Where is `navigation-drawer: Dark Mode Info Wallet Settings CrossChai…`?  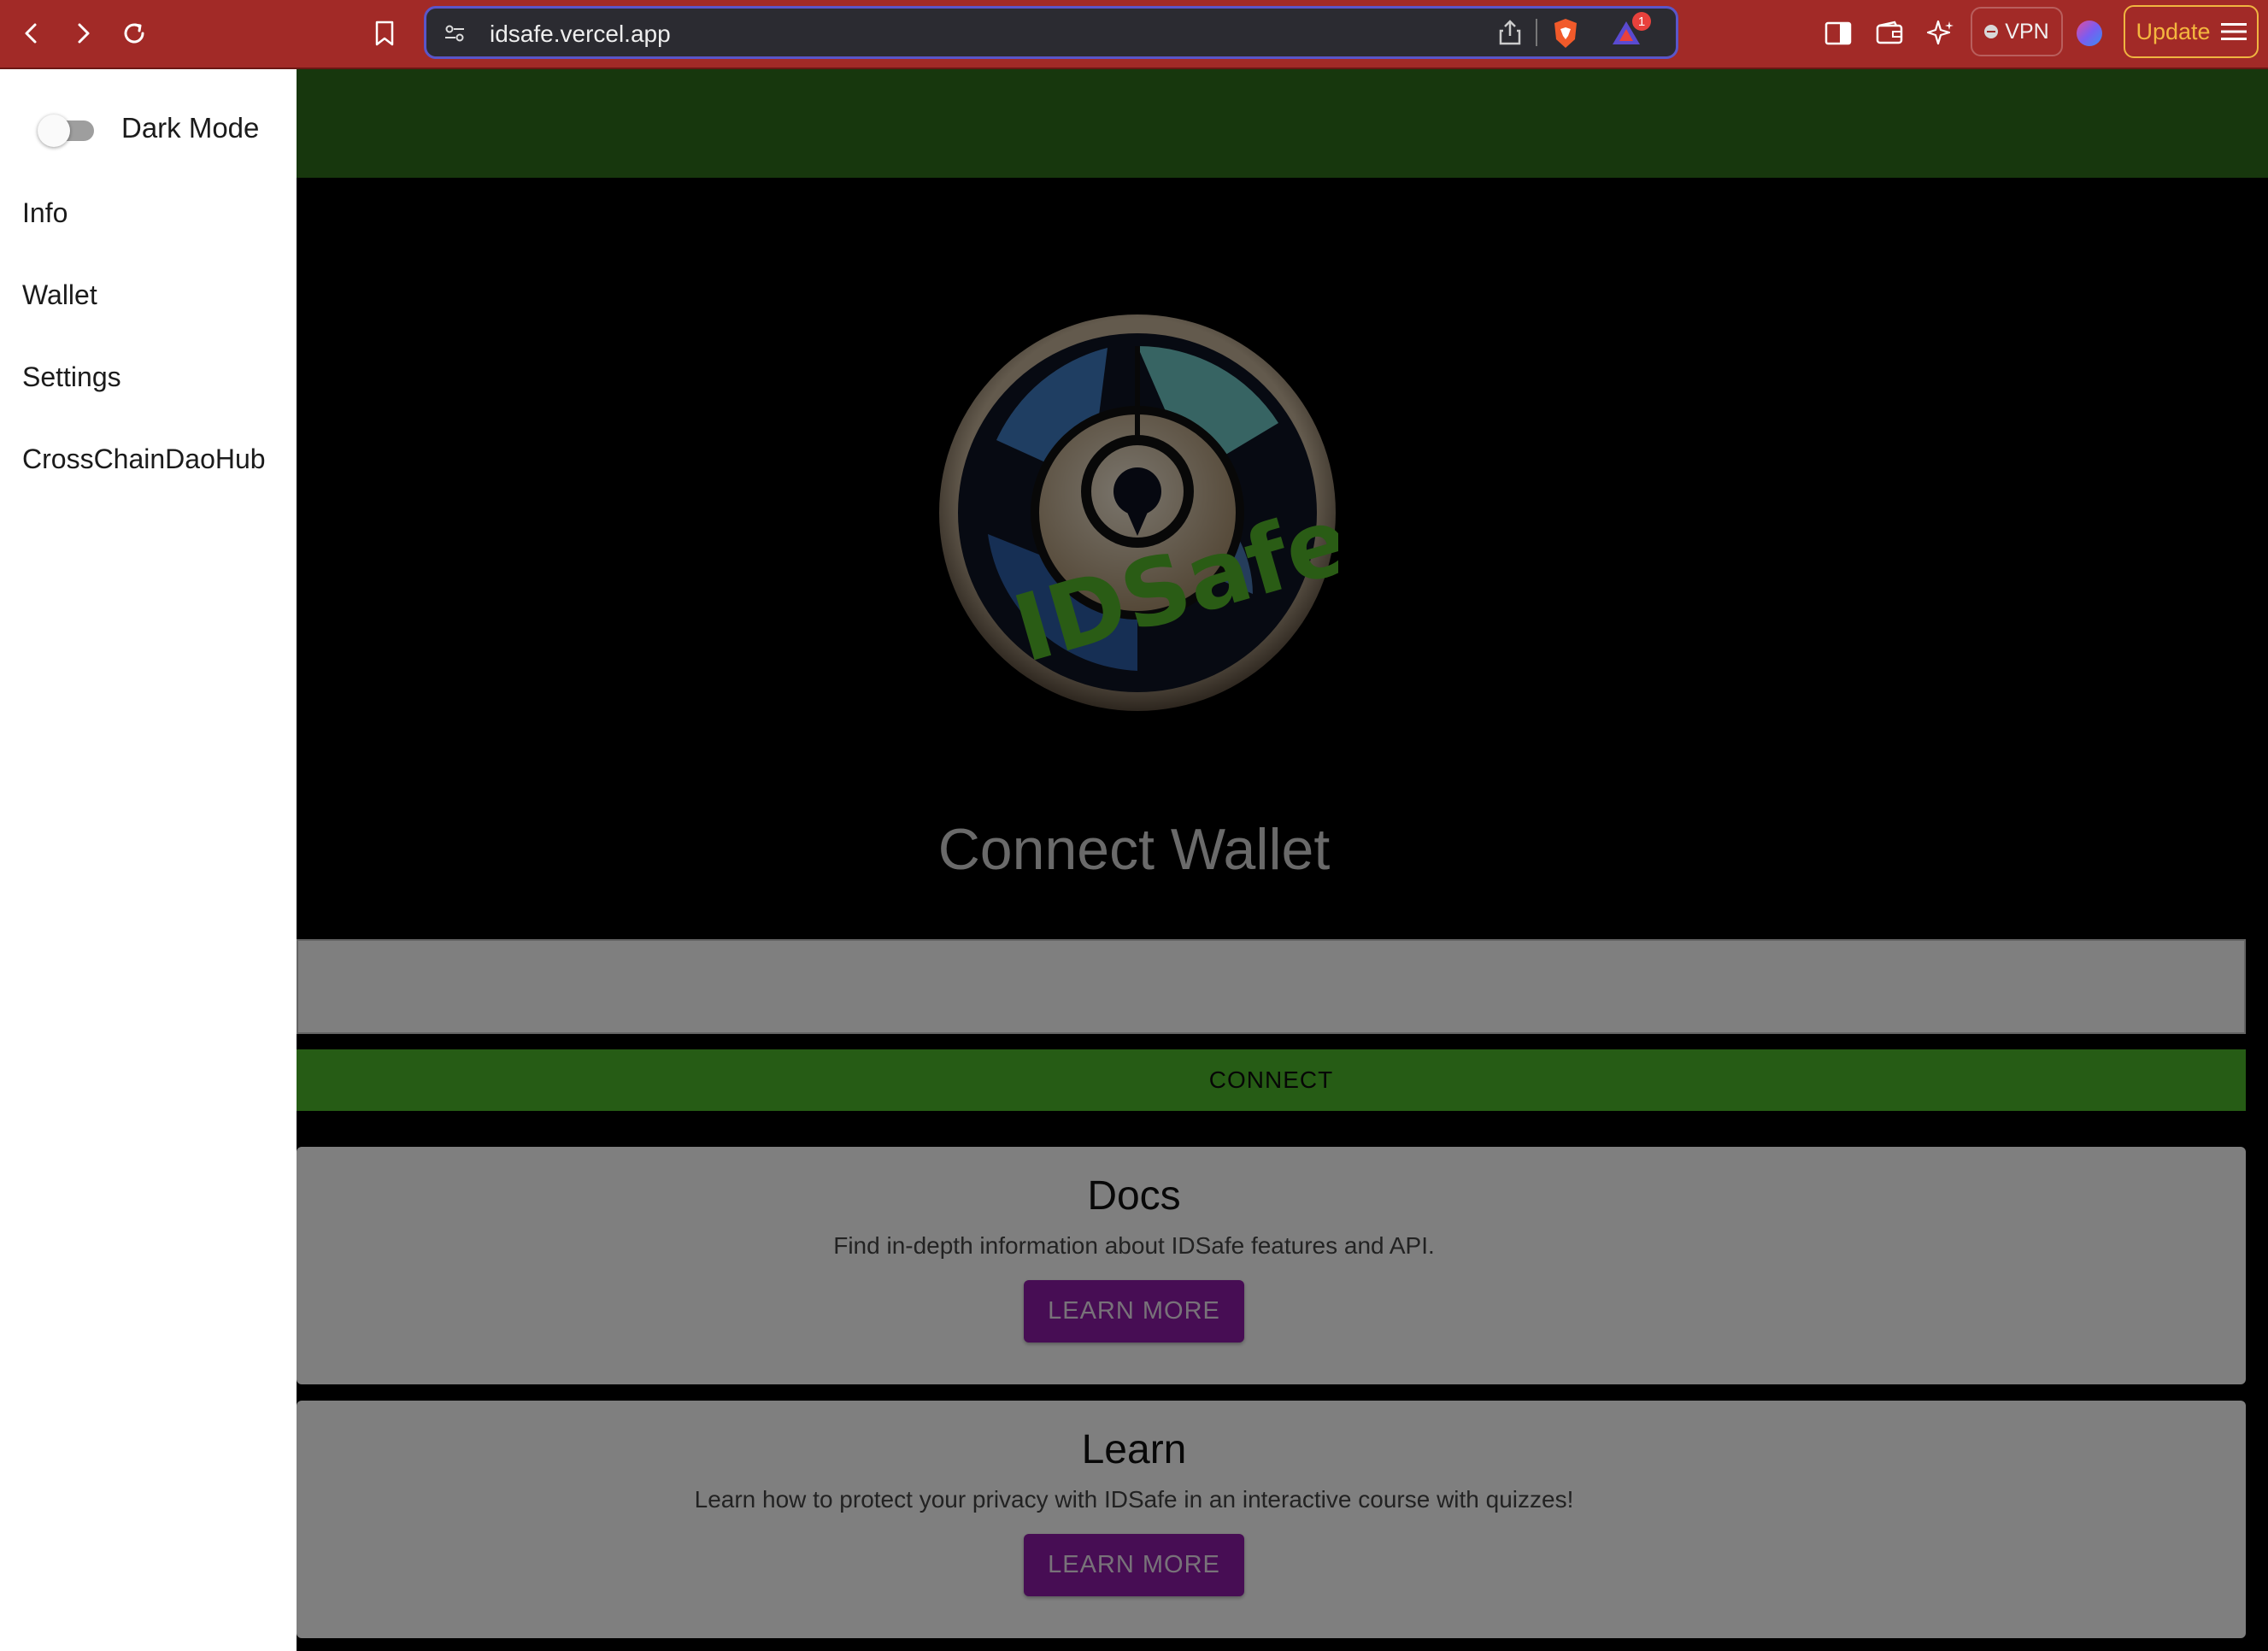
navigation-drawer: Dark Mode Info Wallet Settings CrossChai… is located at coordinates (148, 860).